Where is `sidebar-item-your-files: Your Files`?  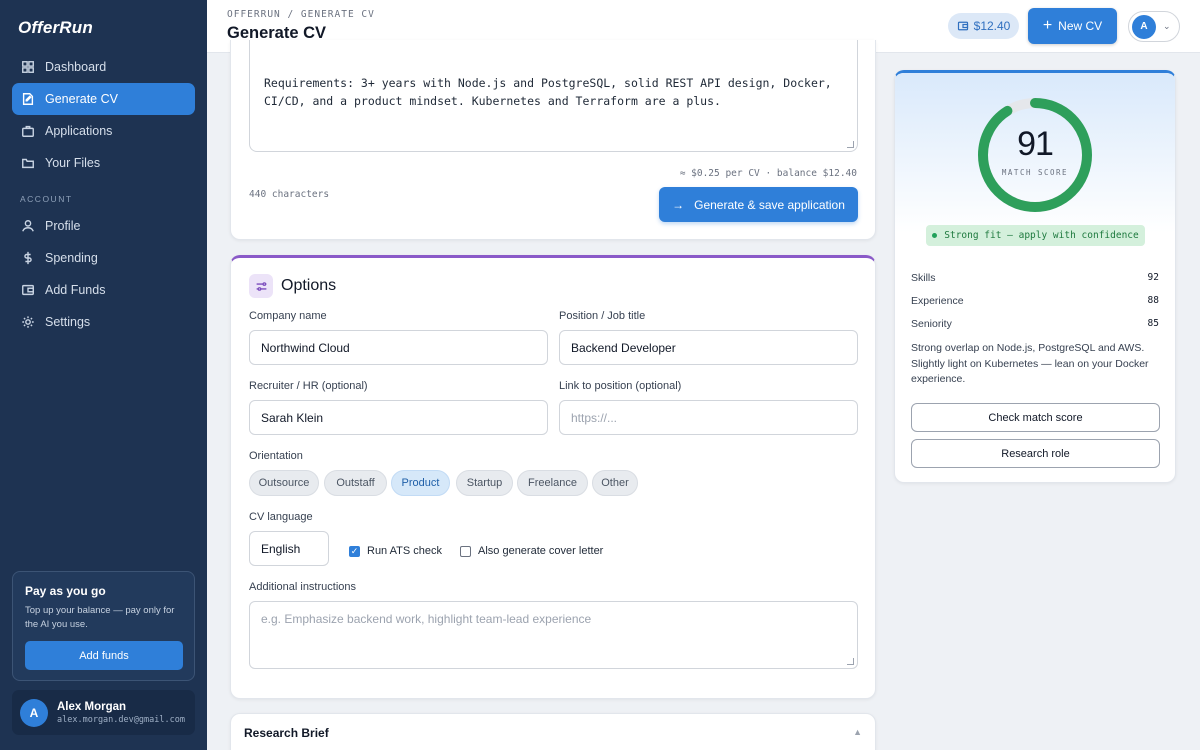
sidebar-item-your-files: Your Files is located at coordinates (103, 163).